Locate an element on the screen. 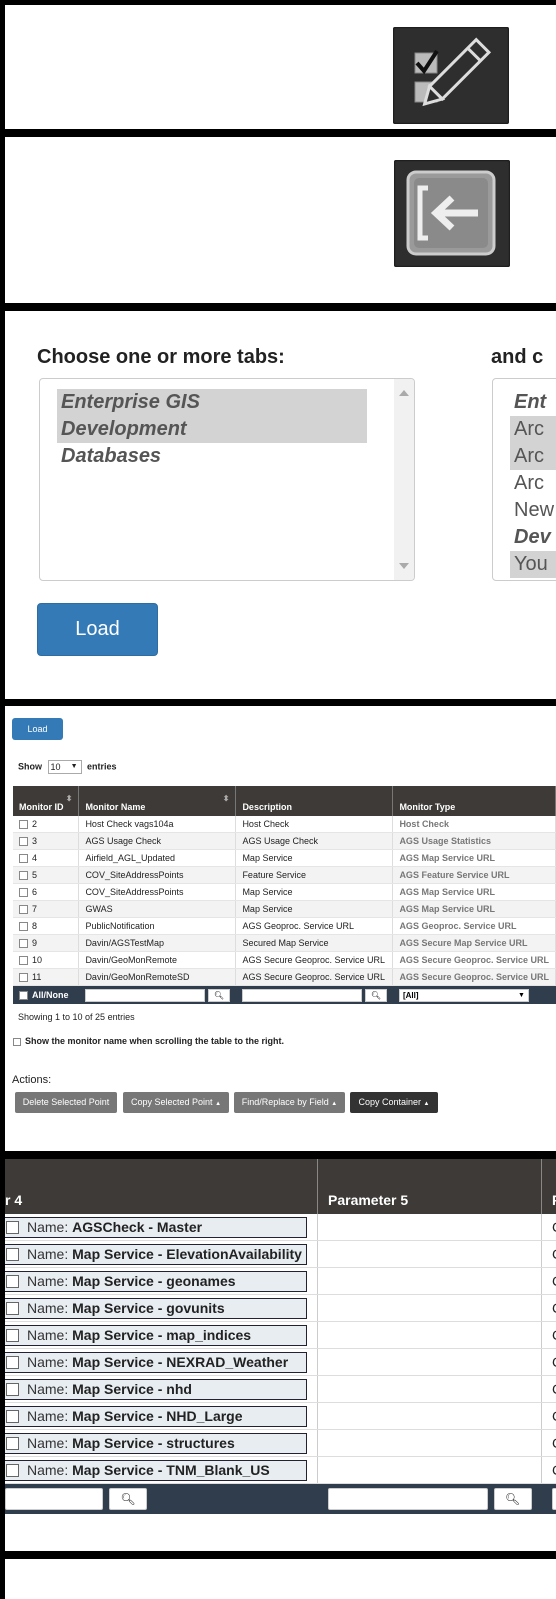 Image resolution: width=556 pixels, height=1599 pixels. name-cell: Name: AGSCheck - Master is located at coordinates (156, 1227).